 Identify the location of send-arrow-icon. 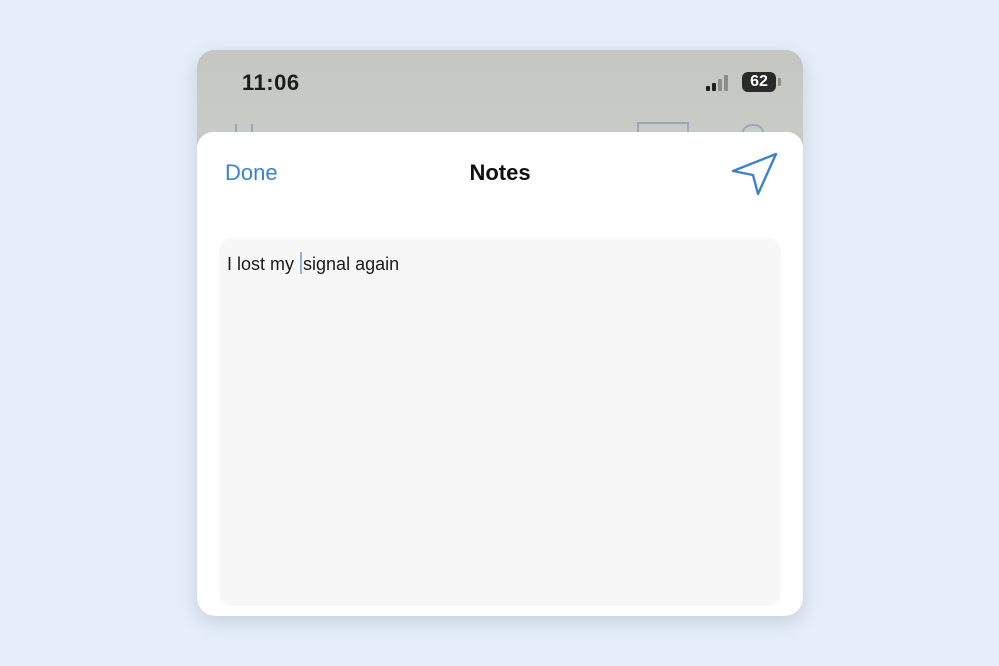
(754, 174).